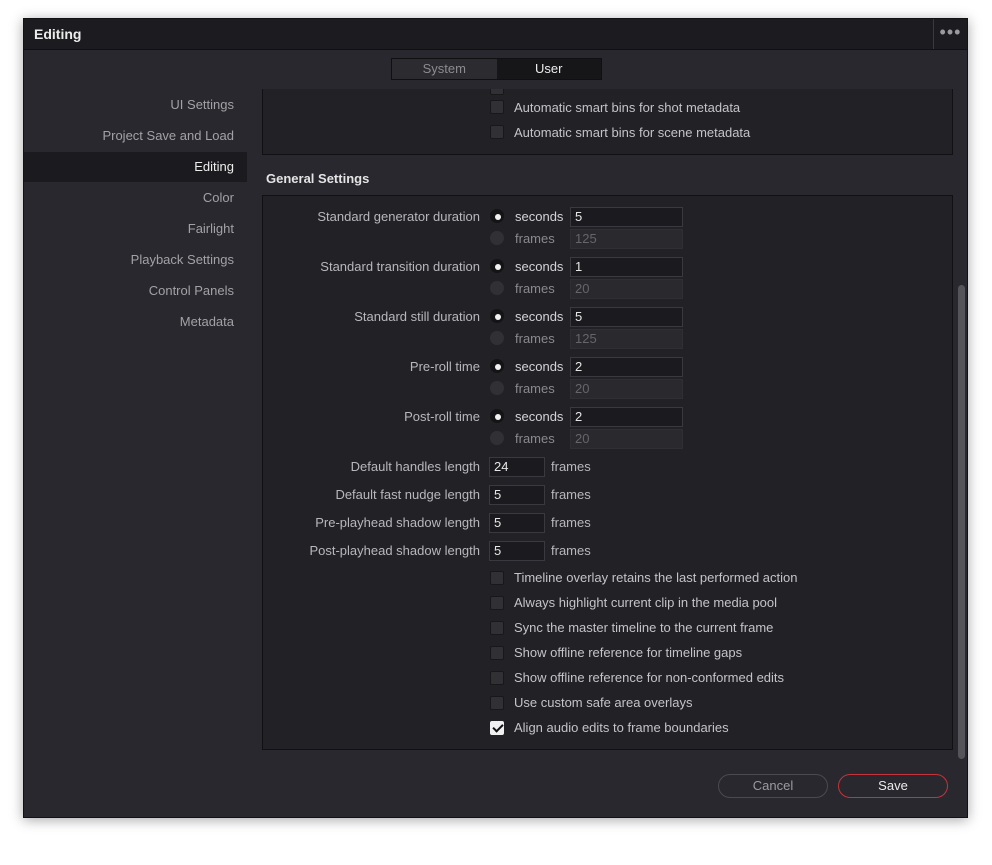 This screenshot has width=992, height=865. Describe the element at coordinates (497, 366) in the screenshot. I see `pre-roll-seconds-radio` at that location.